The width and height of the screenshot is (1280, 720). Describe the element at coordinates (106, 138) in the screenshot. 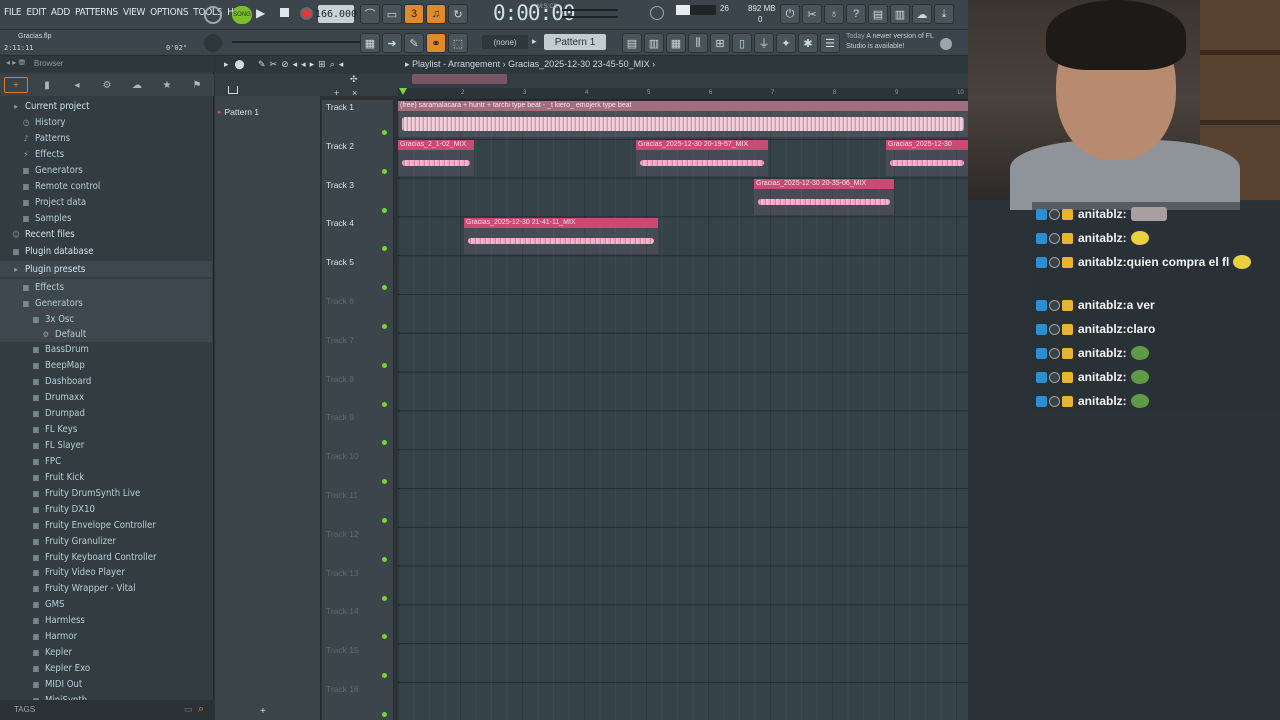

I see `browser-item-patterns: ♪ Patterns` at that location.